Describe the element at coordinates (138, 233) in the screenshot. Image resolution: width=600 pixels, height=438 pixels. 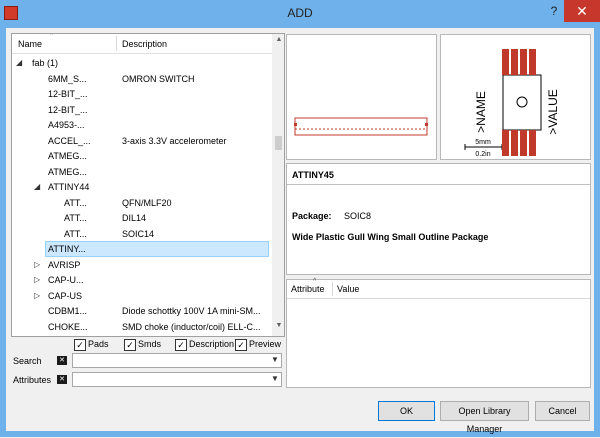
I see `tree-row-description: SOIC14` at that location.